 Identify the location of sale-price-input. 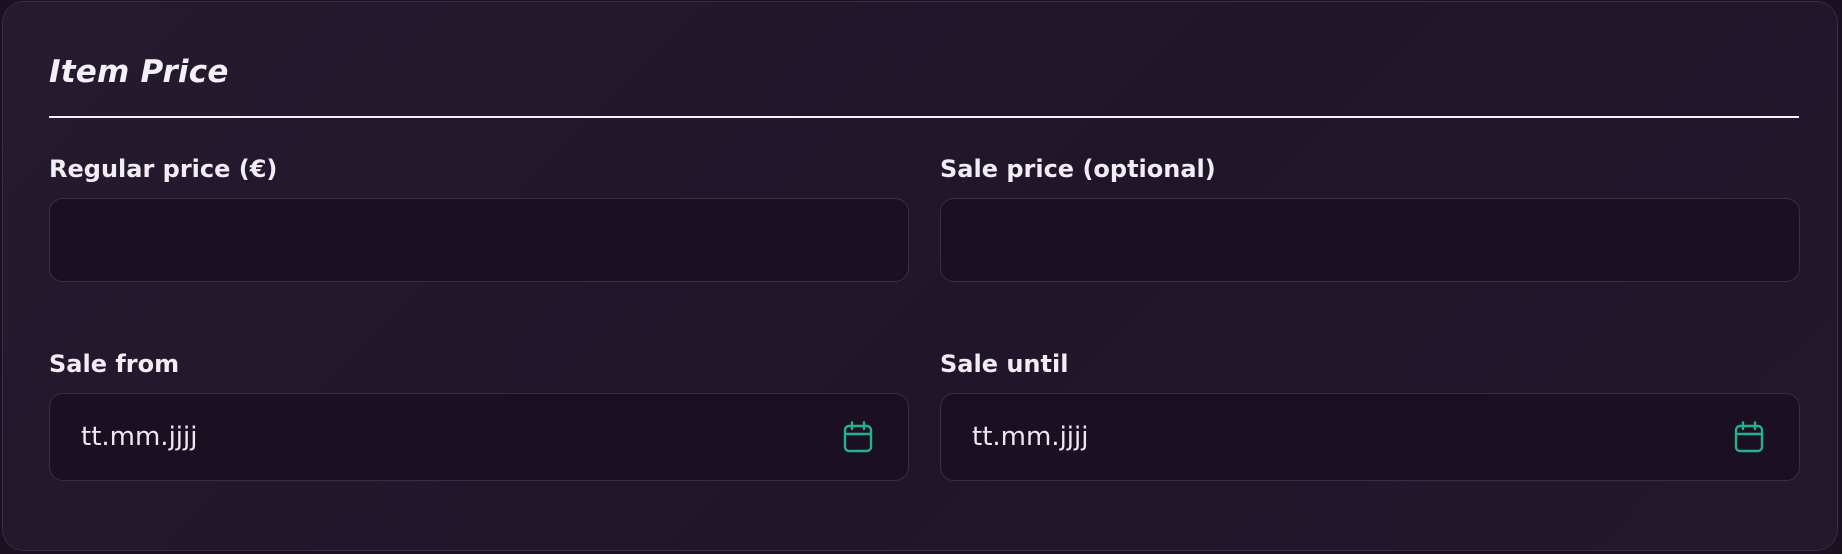
(1370, 240).